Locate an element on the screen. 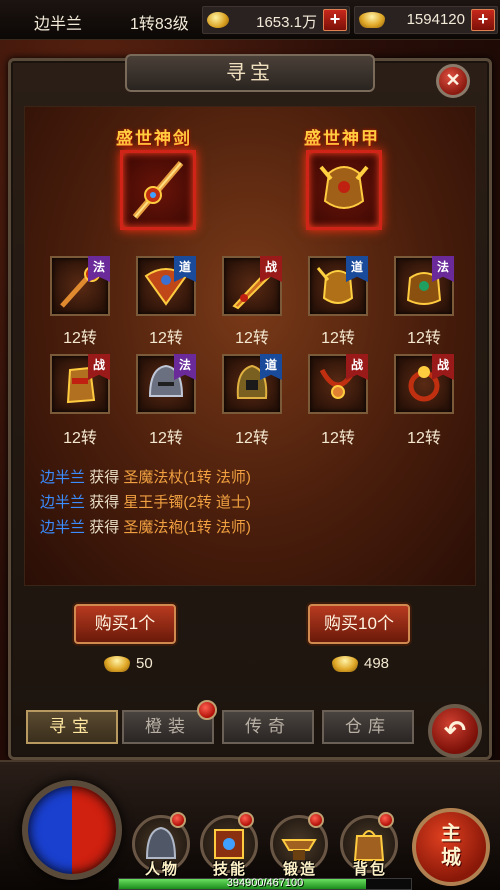 This screenshot has width=500, height=890. coin-icon is located at coordinates (218, 20).